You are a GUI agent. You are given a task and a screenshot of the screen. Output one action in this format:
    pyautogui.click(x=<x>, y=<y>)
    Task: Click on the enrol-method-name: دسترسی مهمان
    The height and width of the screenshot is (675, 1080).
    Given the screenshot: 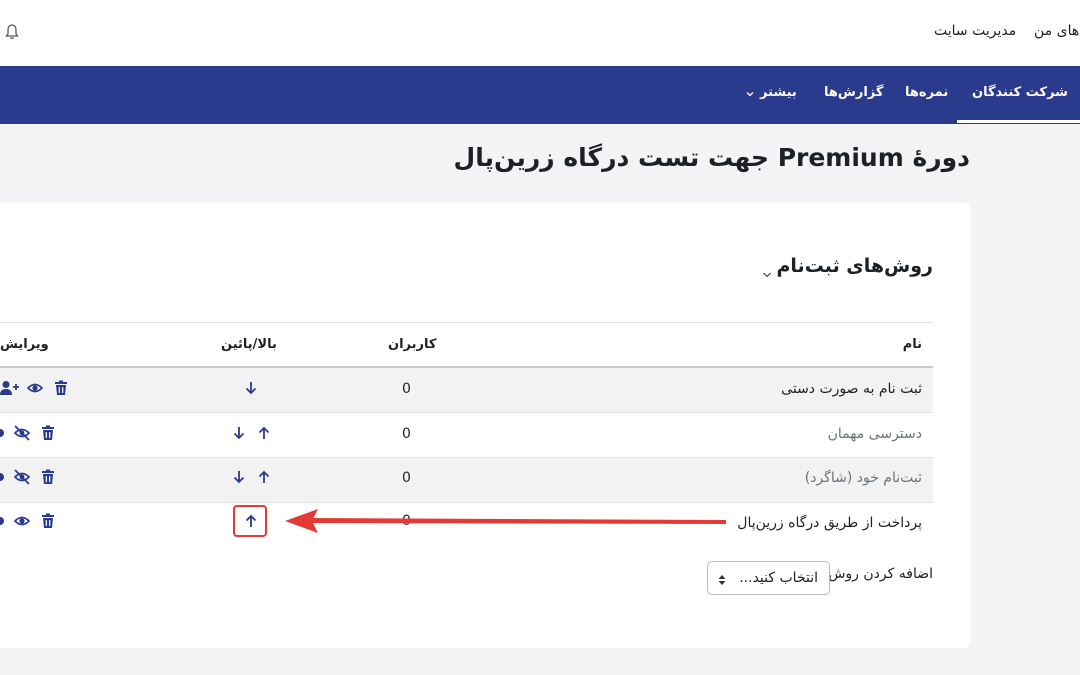 What is the action you would take?
    pyautogui.click(x=874, y=434)
    